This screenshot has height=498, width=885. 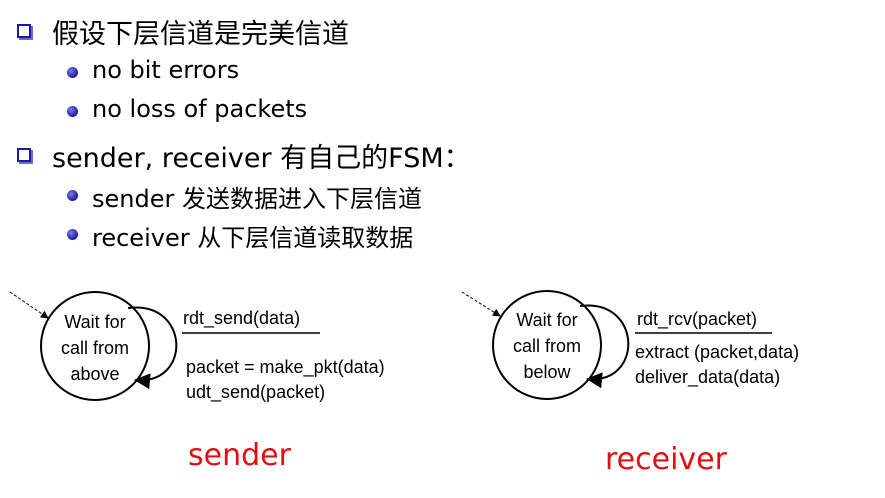 I want to click on sender-label: sender, so click(x=239, y=455).